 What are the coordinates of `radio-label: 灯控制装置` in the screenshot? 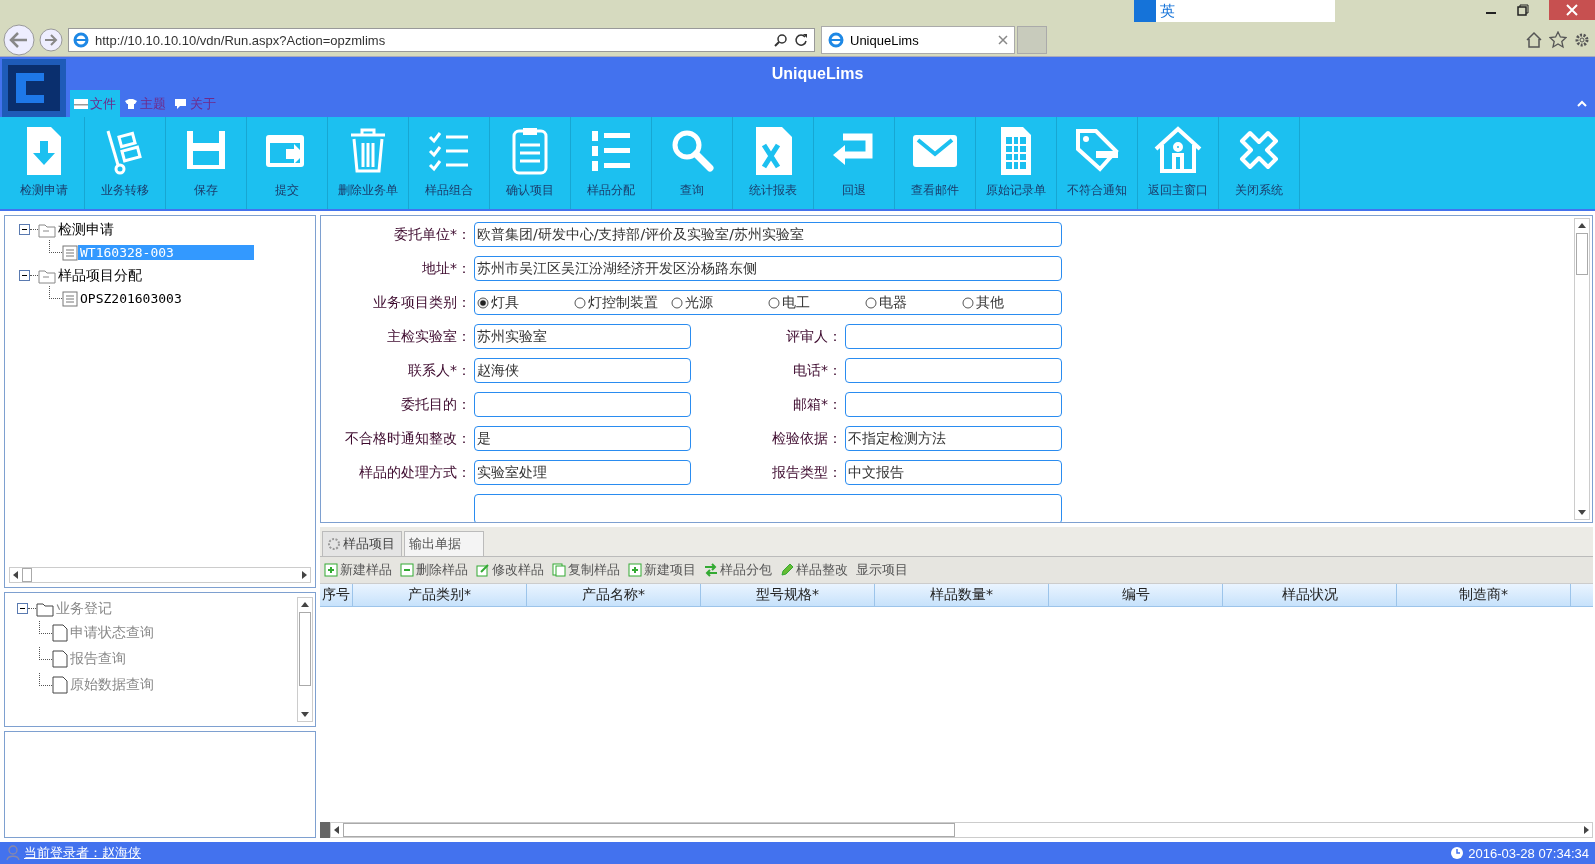 It's located at (623, 302).